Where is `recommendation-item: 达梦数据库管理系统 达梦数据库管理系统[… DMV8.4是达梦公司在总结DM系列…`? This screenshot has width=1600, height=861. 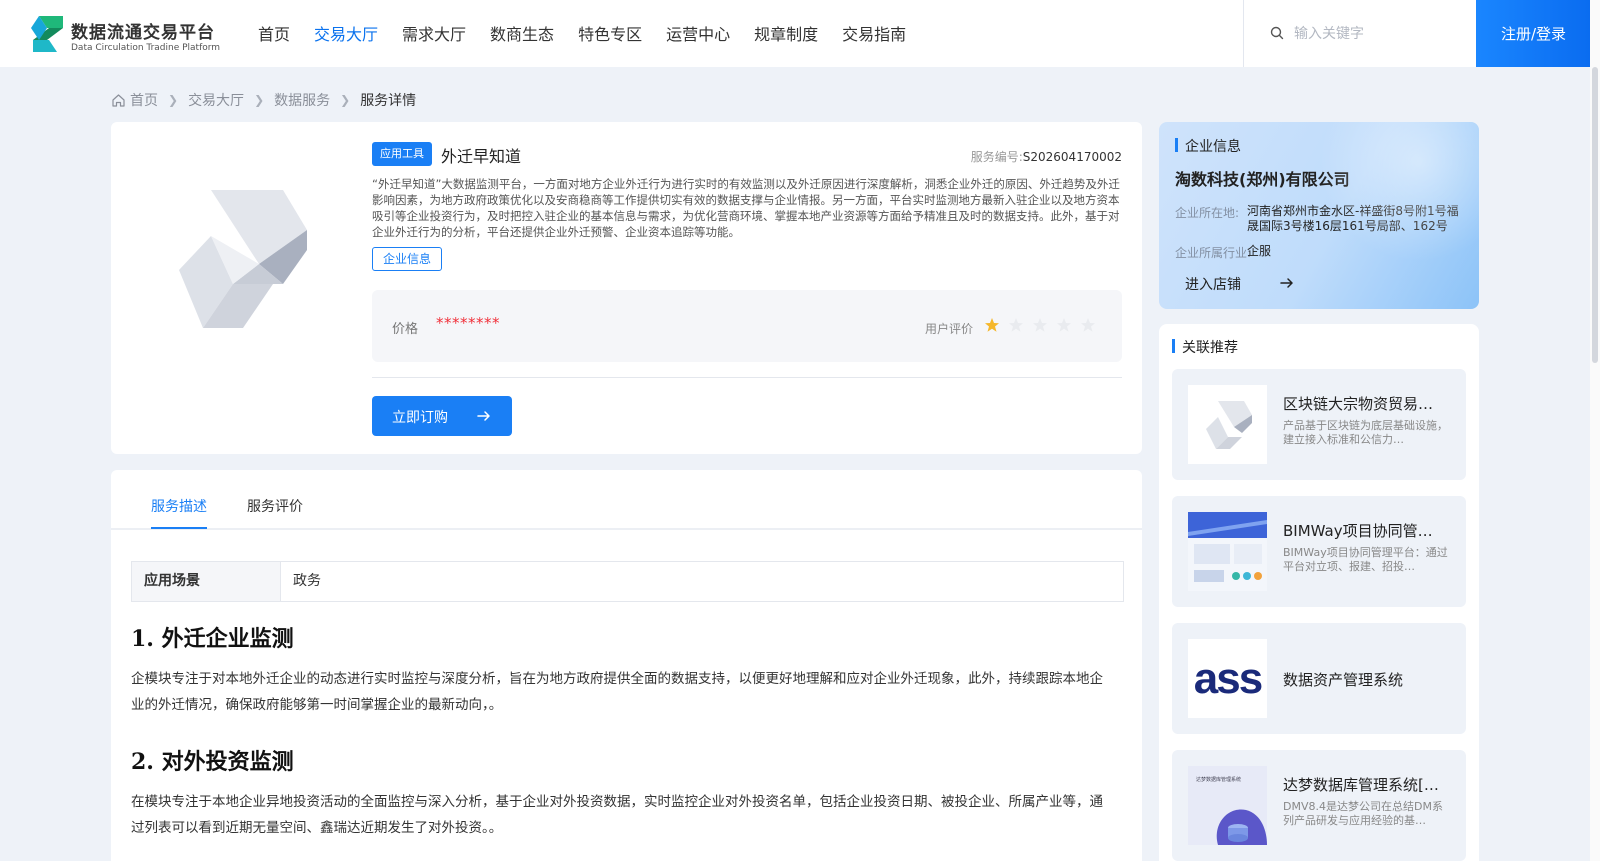 recommendation-item: 达梦数据库管理系统 达梦数据库管理系统[… DMV8.4是达梦公司在总结DM系列… is located at coordinates (1319, 805).